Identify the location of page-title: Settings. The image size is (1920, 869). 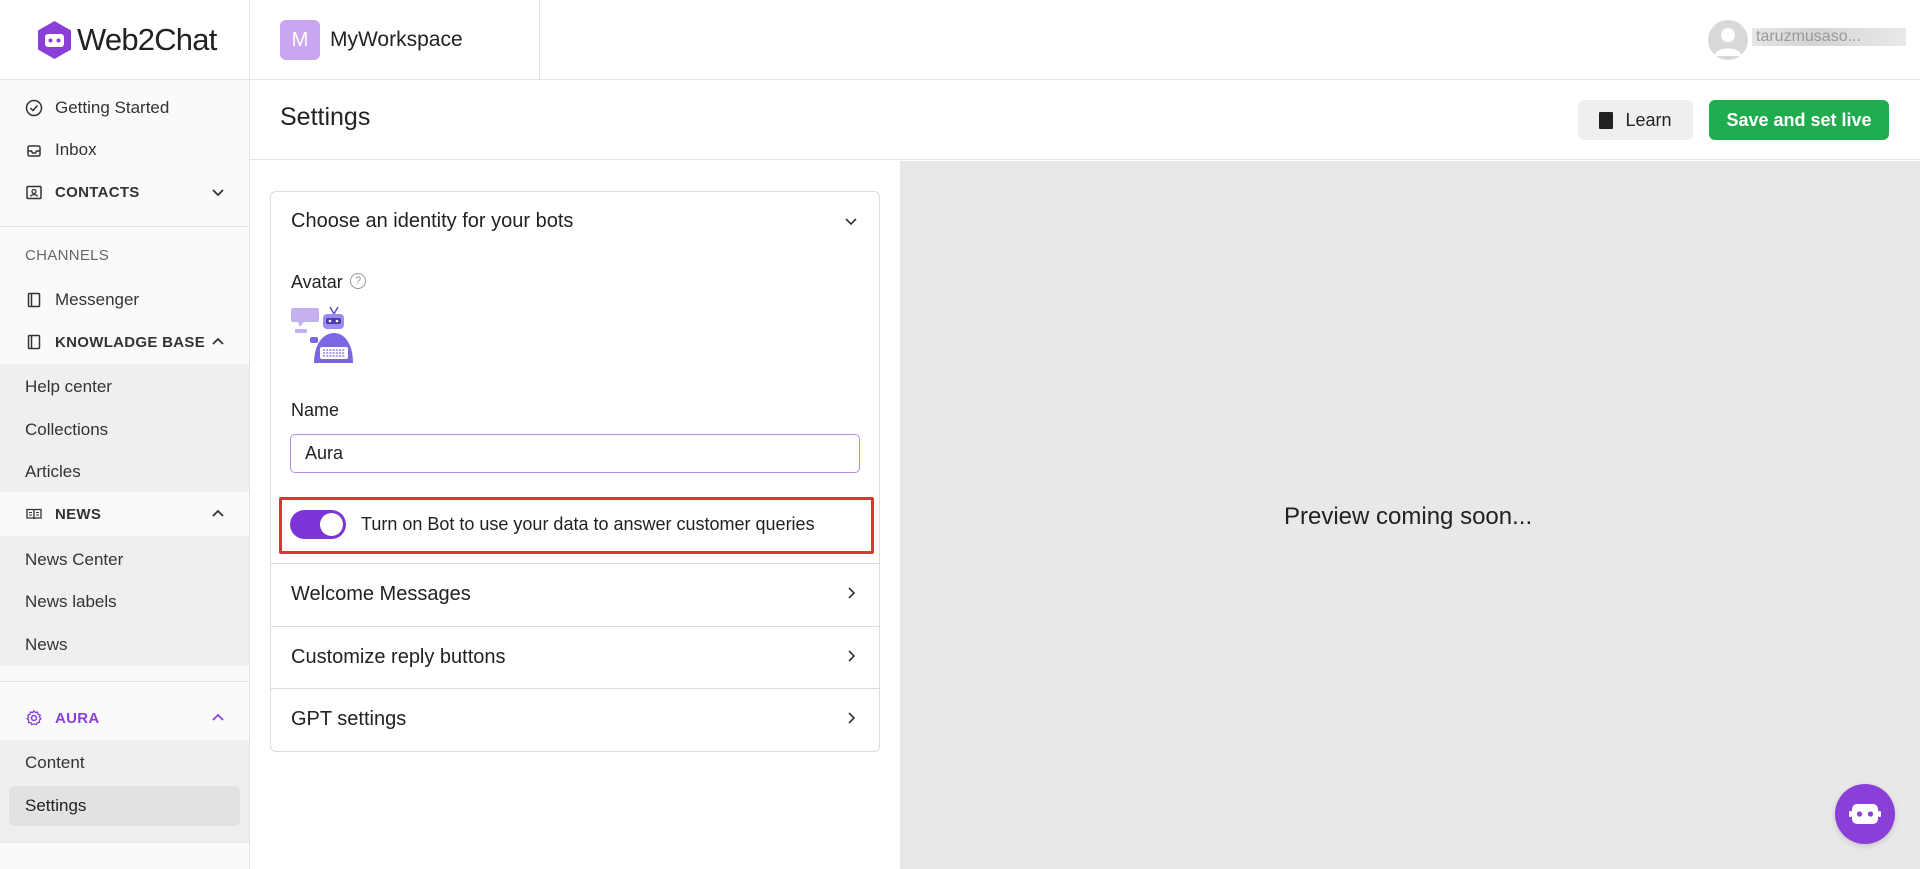
(325, 117).